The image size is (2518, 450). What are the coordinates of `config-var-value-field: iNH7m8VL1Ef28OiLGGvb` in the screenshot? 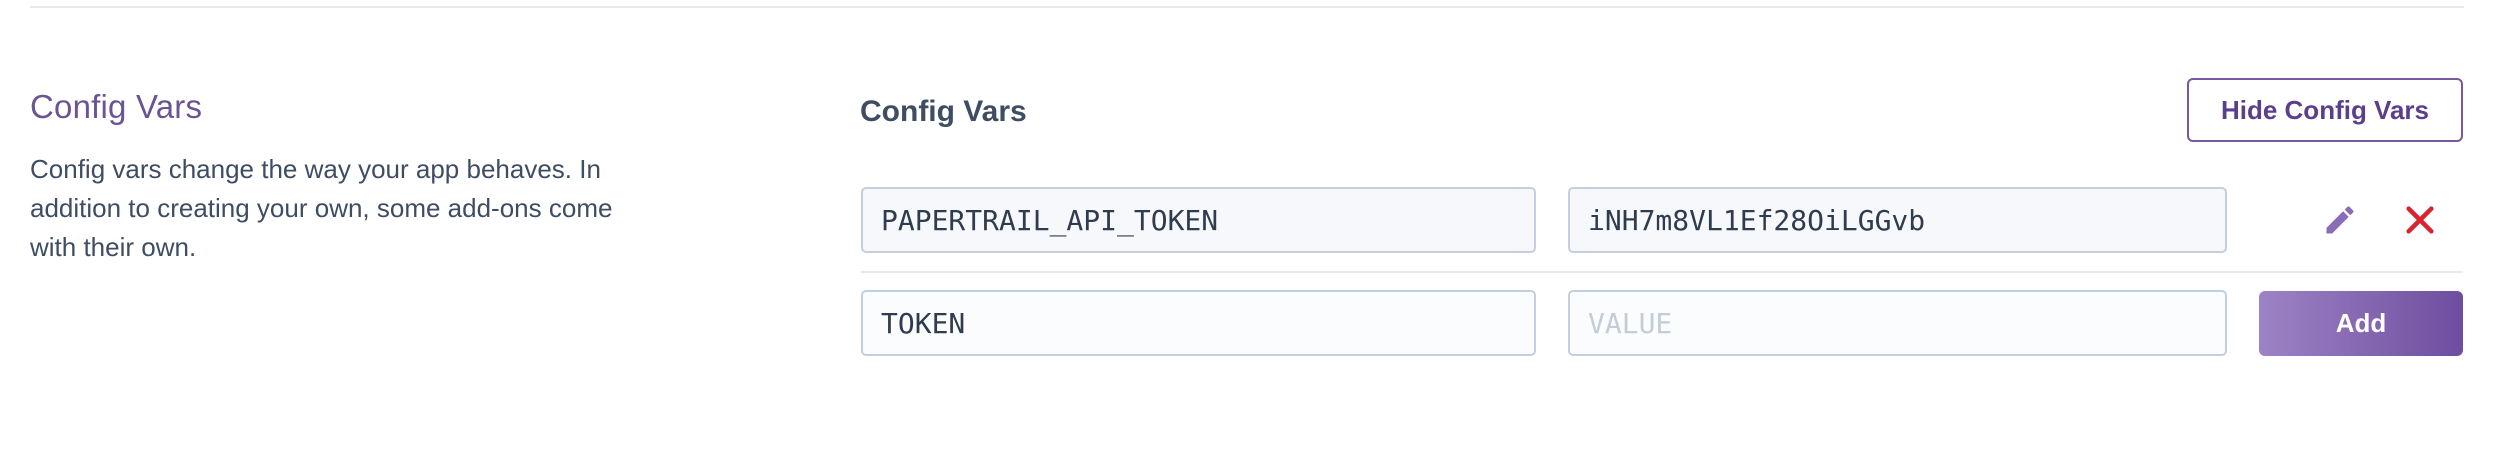 It's located at (1897, 220).